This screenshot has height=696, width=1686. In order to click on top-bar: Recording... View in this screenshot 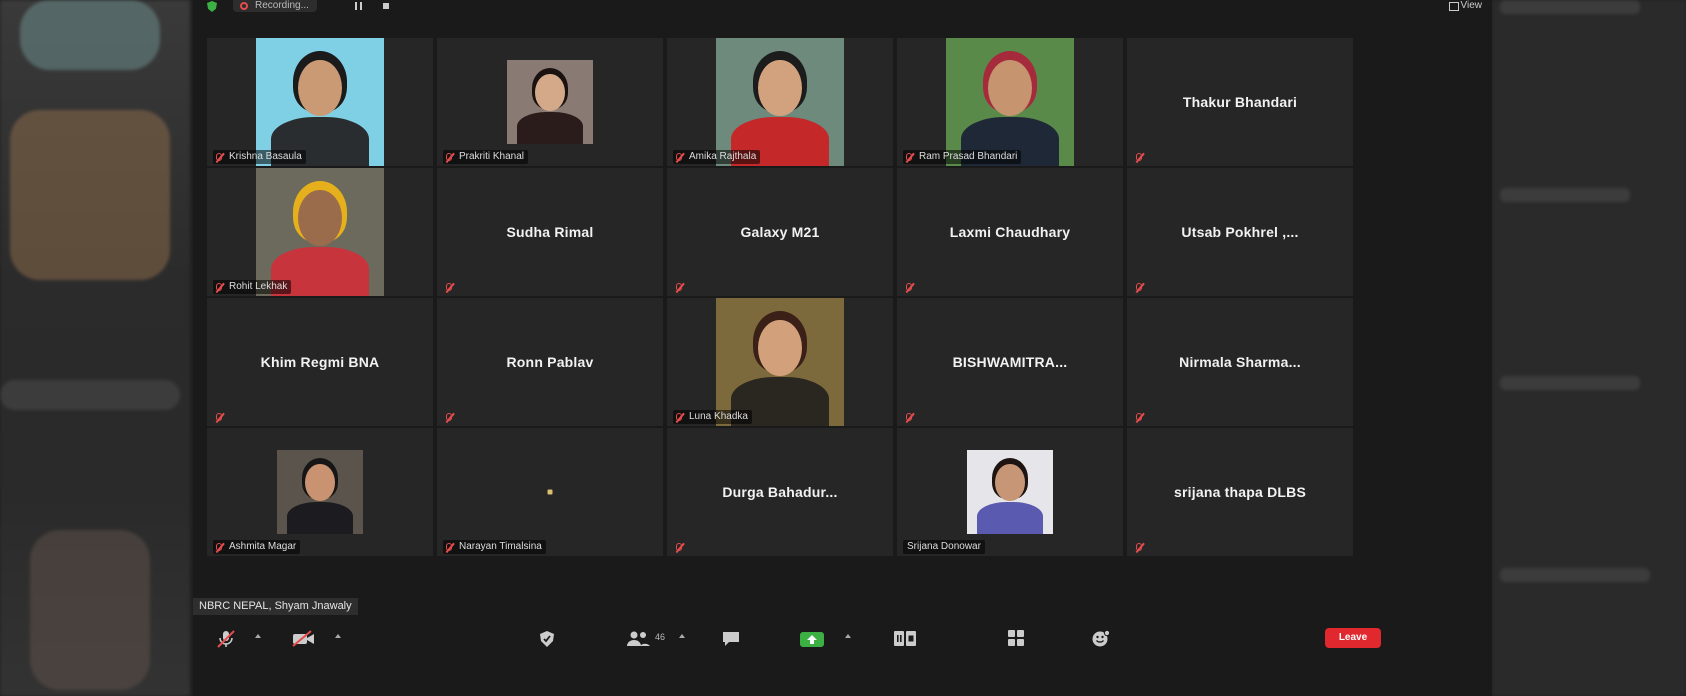, I will do `click(842, 7)`.